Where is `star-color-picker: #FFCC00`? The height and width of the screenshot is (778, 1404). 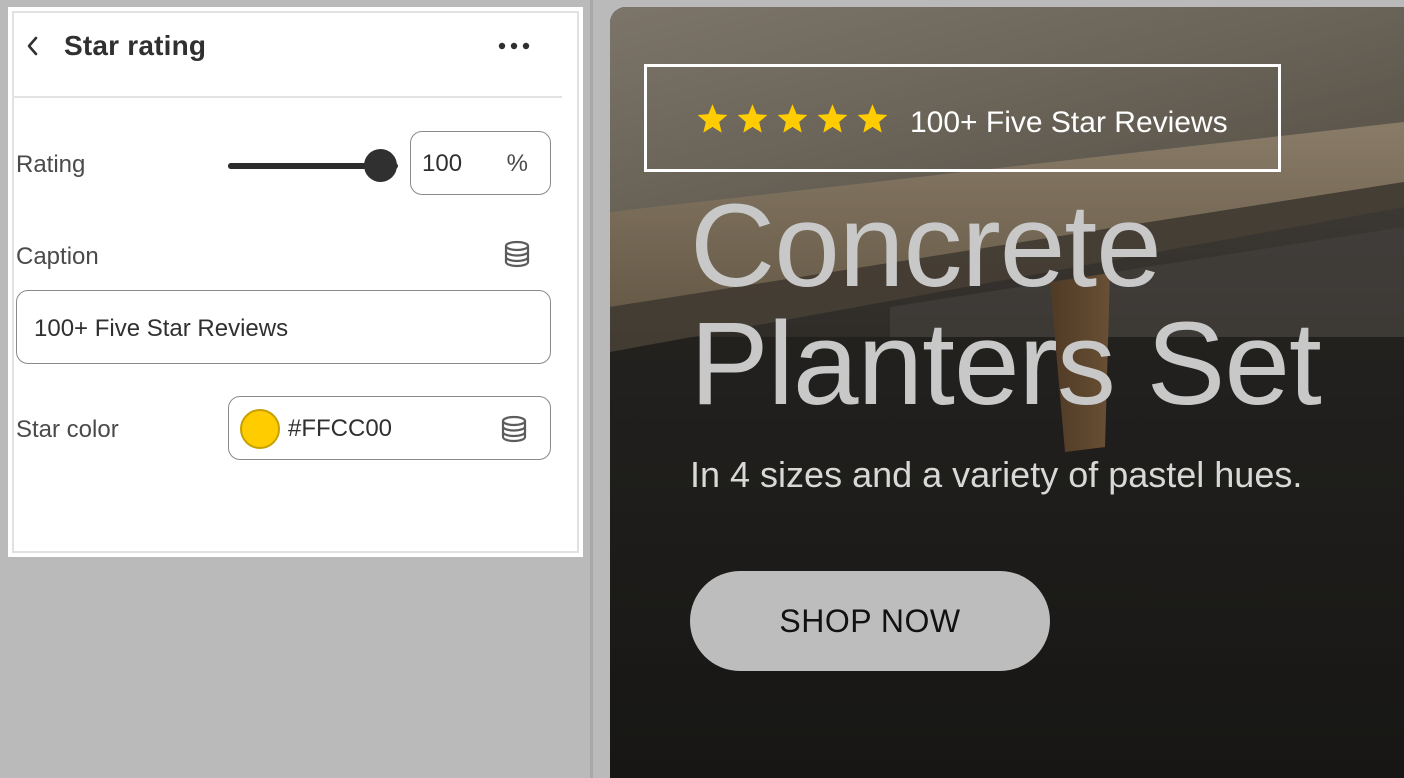 star-color-picker: #FFCC00 is located at coordinates (389, 428).